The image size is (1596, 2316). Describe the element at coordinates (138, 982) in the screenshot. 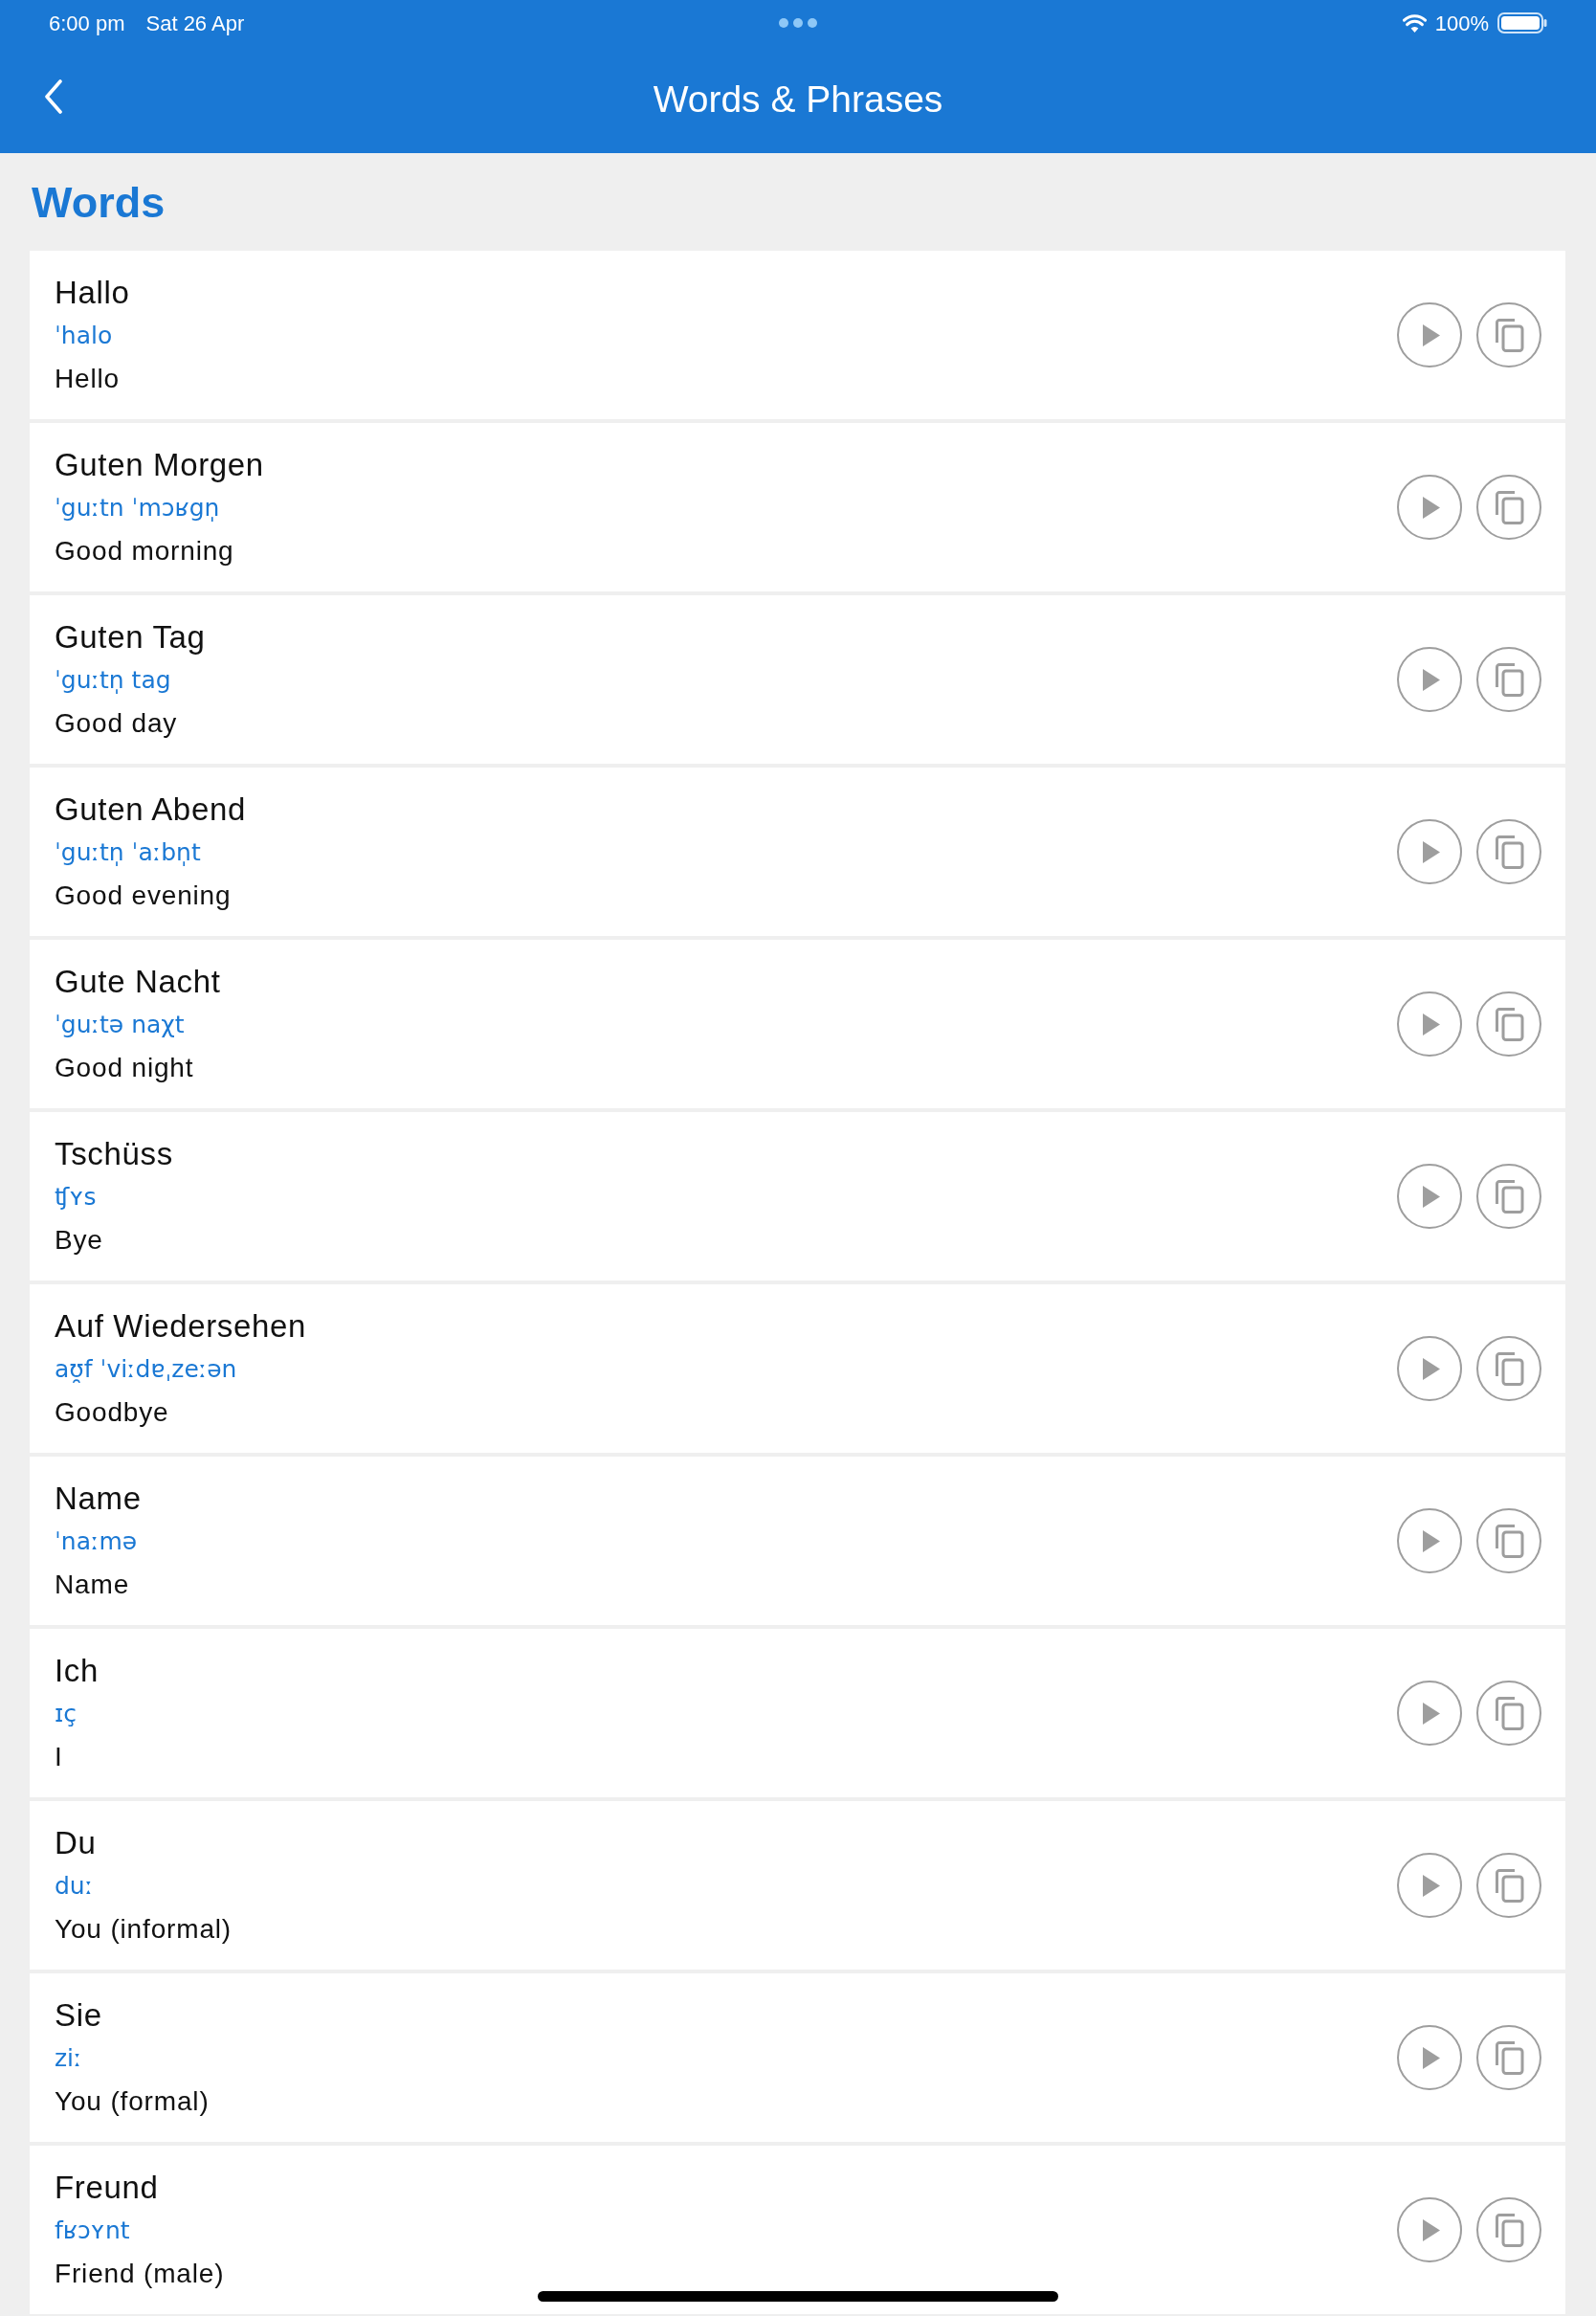

I see `word-text: Gute Nacht` at that location.